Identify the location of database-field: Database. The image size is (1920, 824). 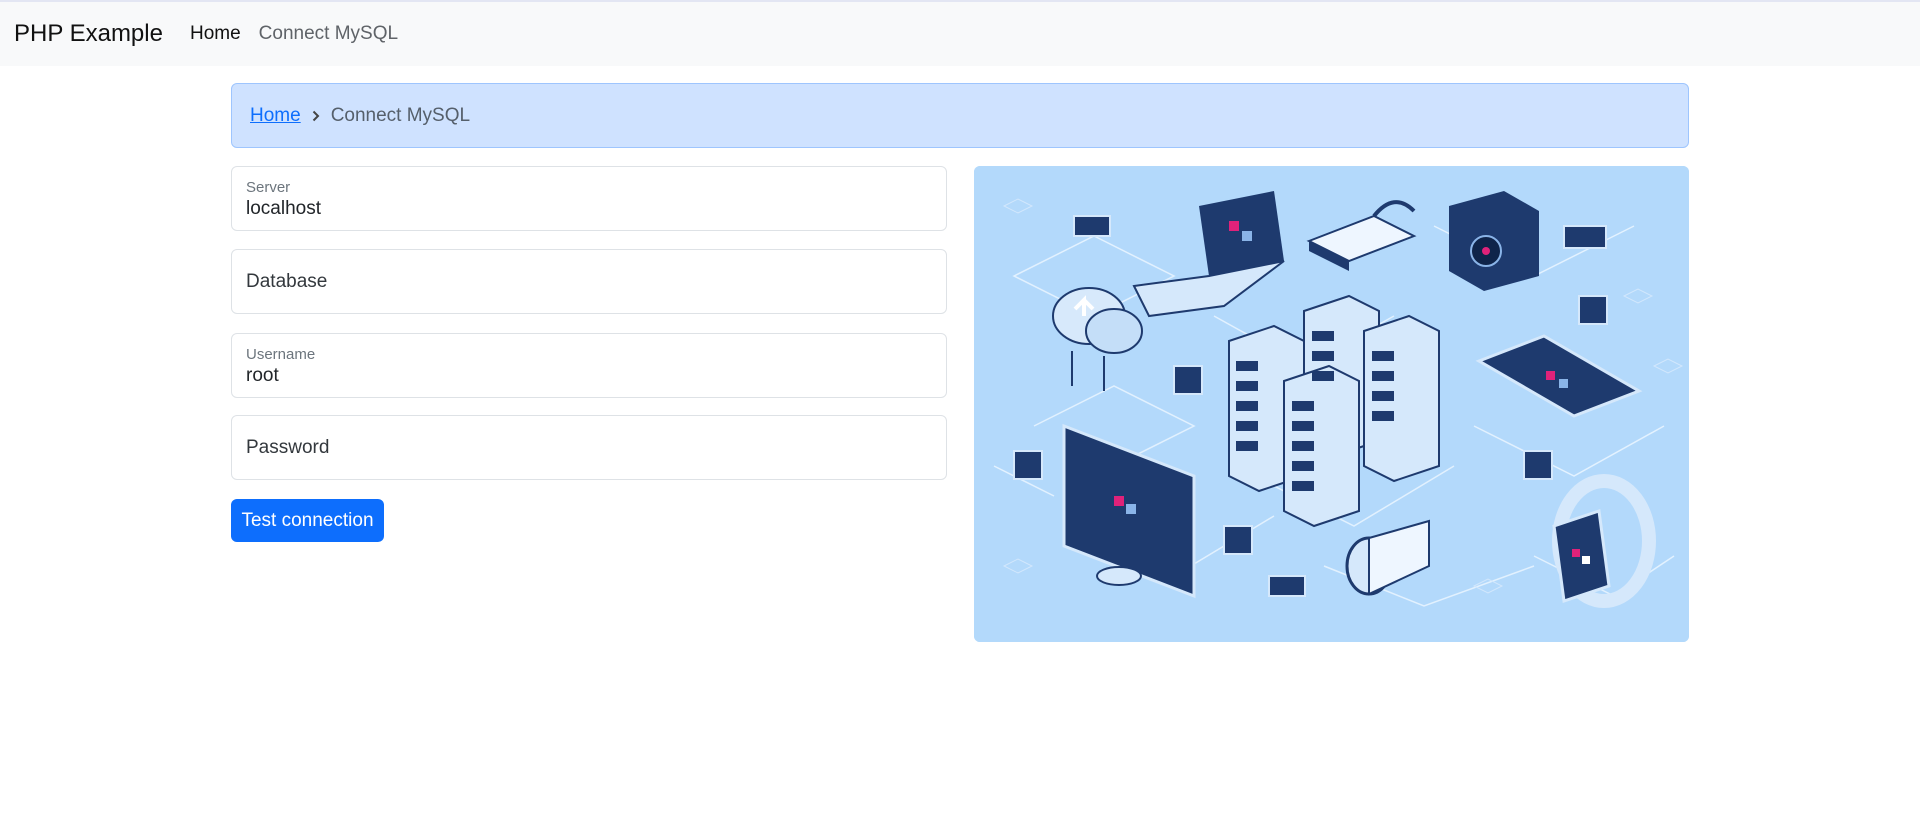
(589, 281).